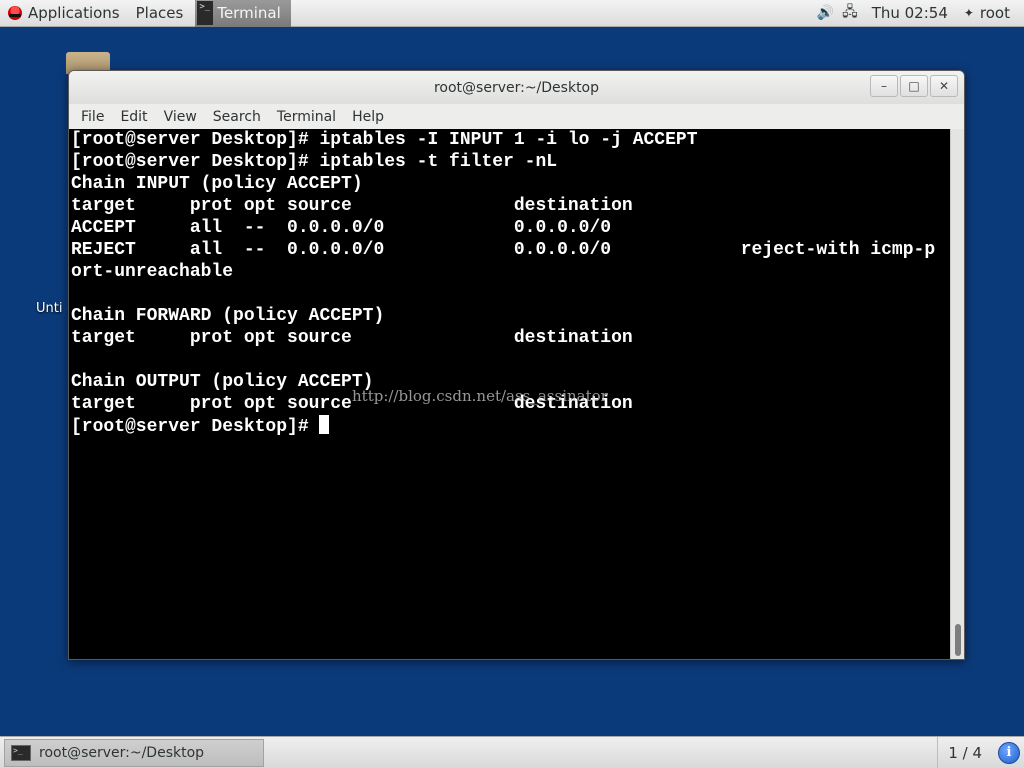 The height and width of the screenshot is (768, 1024). I want to click on user-name: root, so click(994, 13).